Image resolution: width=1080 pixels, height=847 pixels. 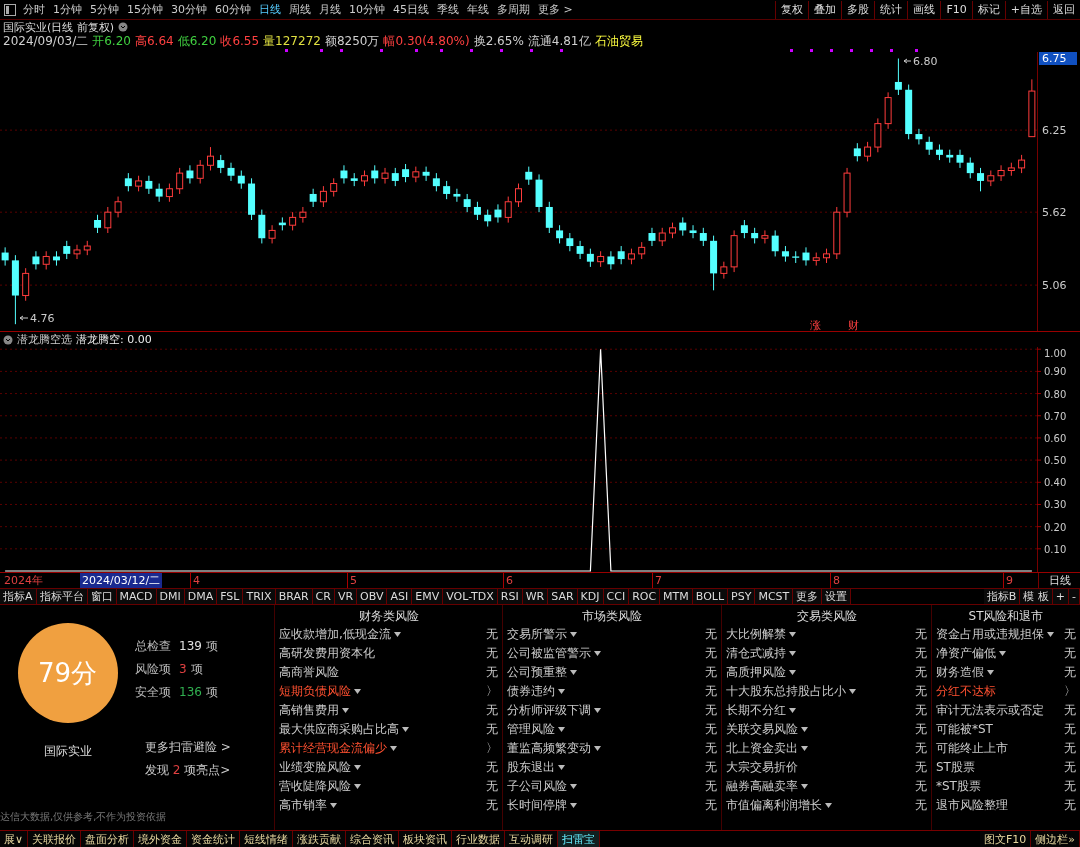 I want to click on risk-item: 累计经营现金流偏少, so click(x=333, y=748).